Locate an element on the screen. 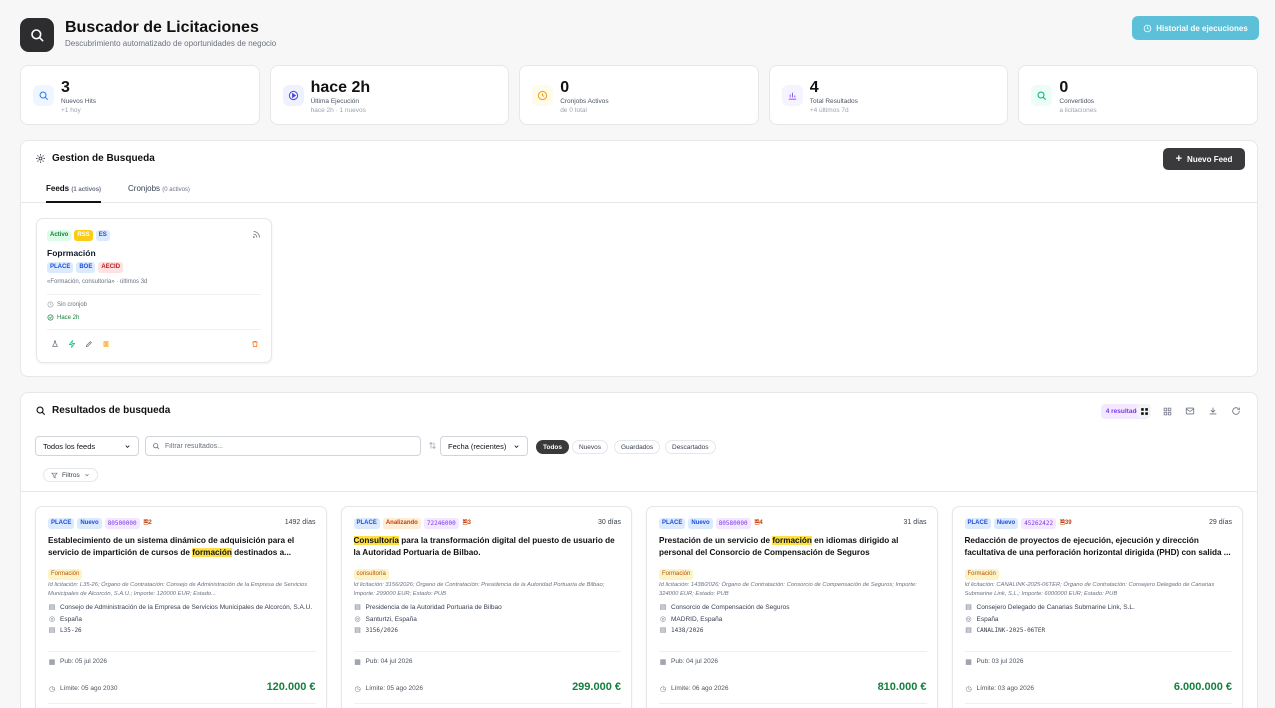 This screenshot has width=1275, height=708. tab-feeds: Feeds (1 activos) is located at coordinates (74, 193).